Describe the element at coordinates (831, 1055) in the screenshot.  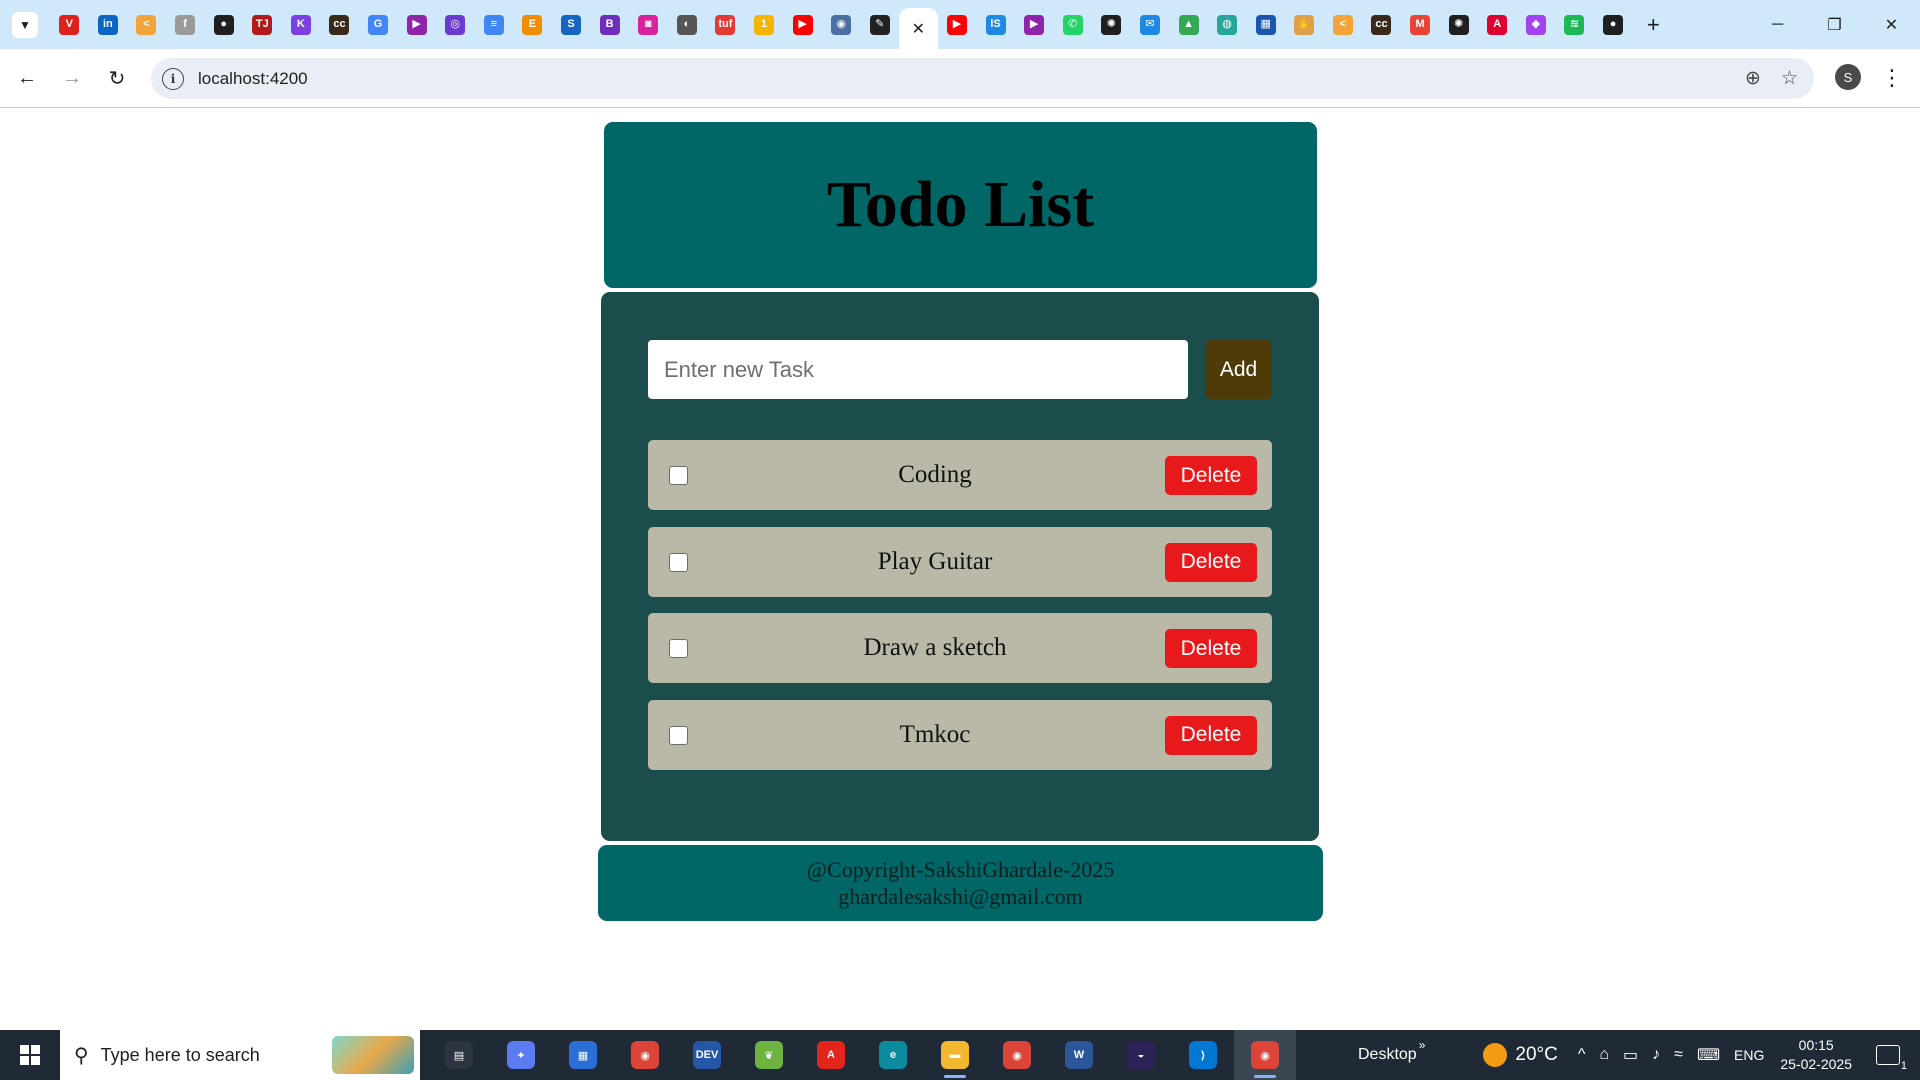
I see `taskbar-app: A` at that location.